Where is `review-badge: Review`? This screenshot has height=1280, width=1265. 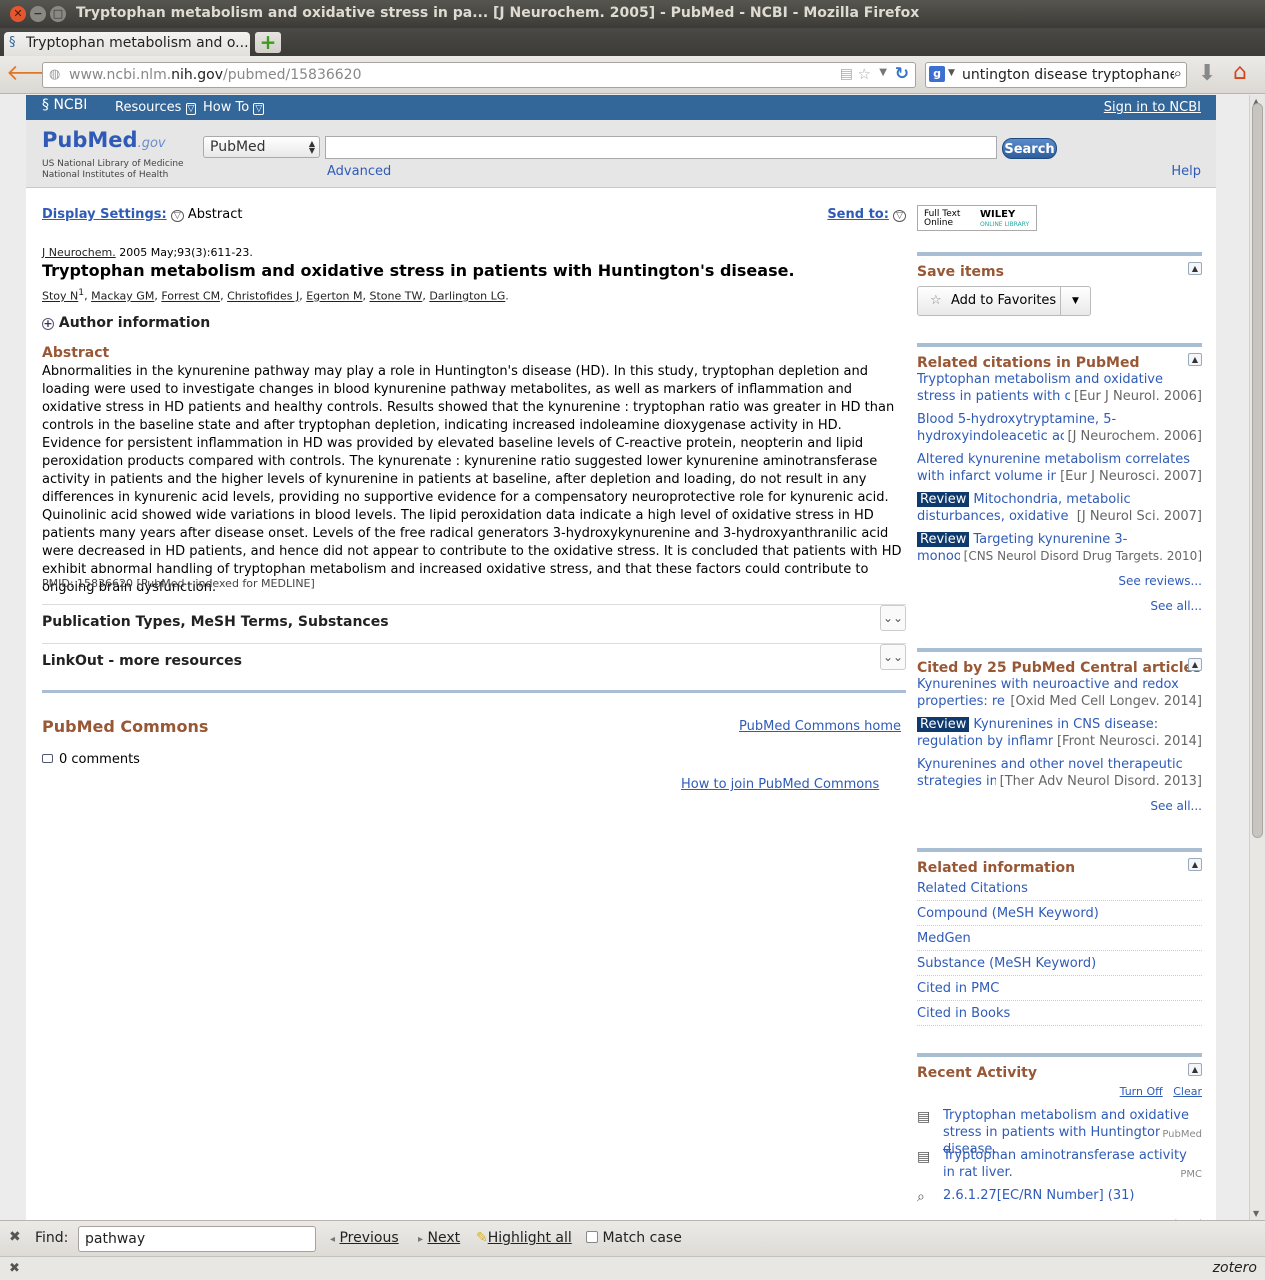
review-badge: Review is located at coordinates (943, 499).